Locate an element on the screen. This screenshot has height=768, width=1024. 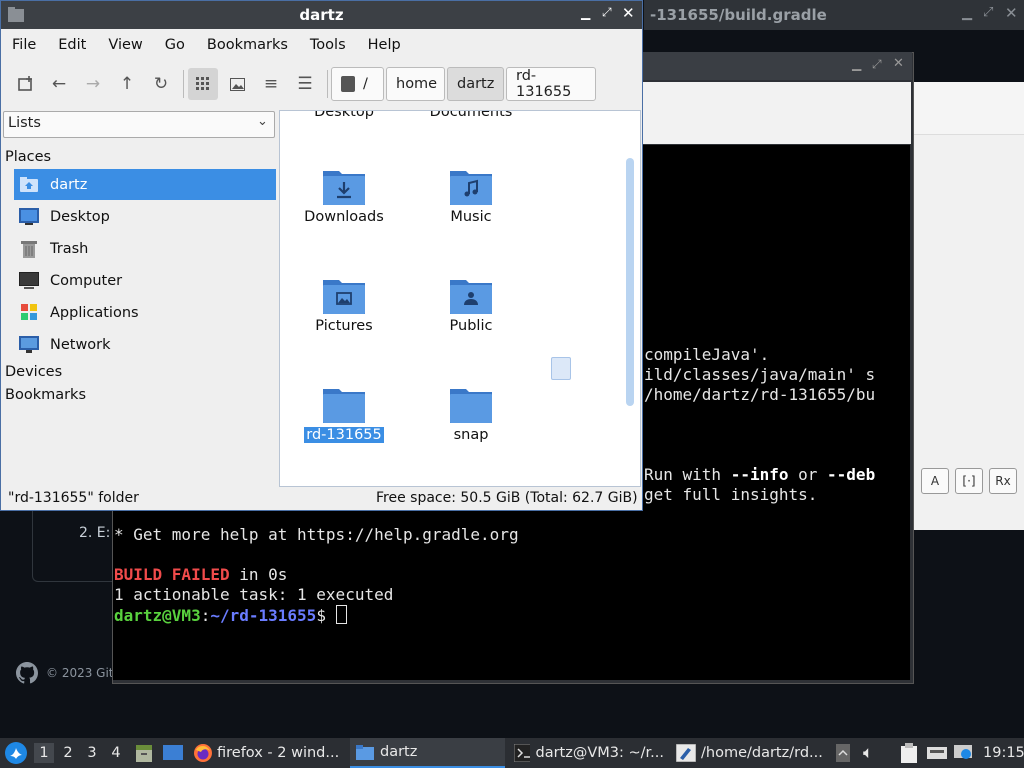
sidebar-item-label: Network is located at coordinates (80, 344).